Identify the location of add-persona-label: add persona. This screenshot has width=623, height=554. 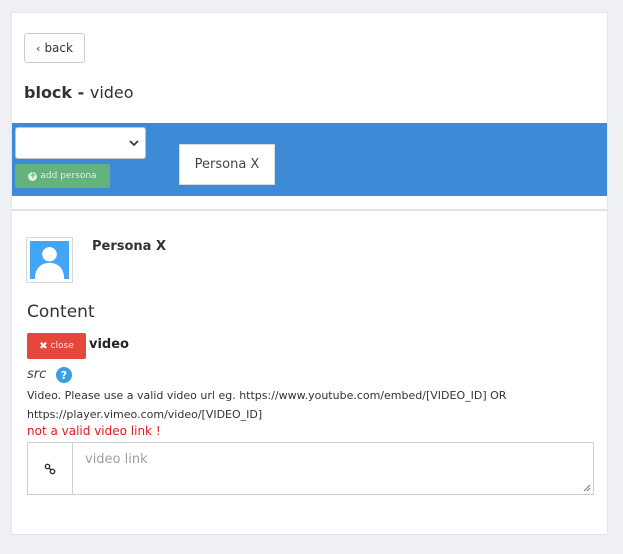
(68, 176).